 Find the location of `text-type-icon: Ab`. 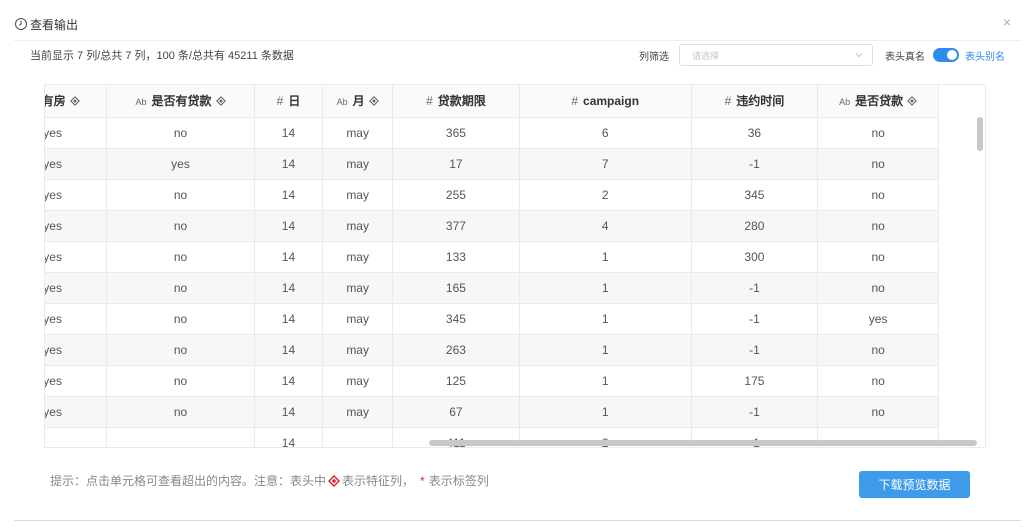

text-type-icon: Ab is located at coordinates (845, 102).